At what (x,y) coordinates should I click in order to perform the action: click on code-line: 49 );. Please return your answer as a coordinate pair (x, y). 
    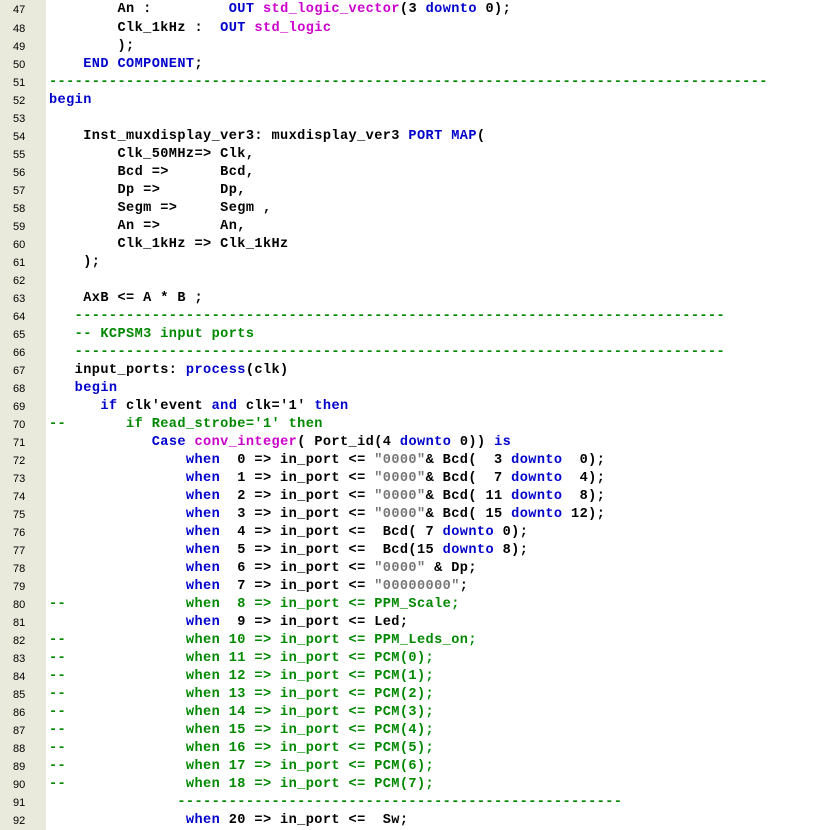
    Looking at the image, I should click on (413, 47).